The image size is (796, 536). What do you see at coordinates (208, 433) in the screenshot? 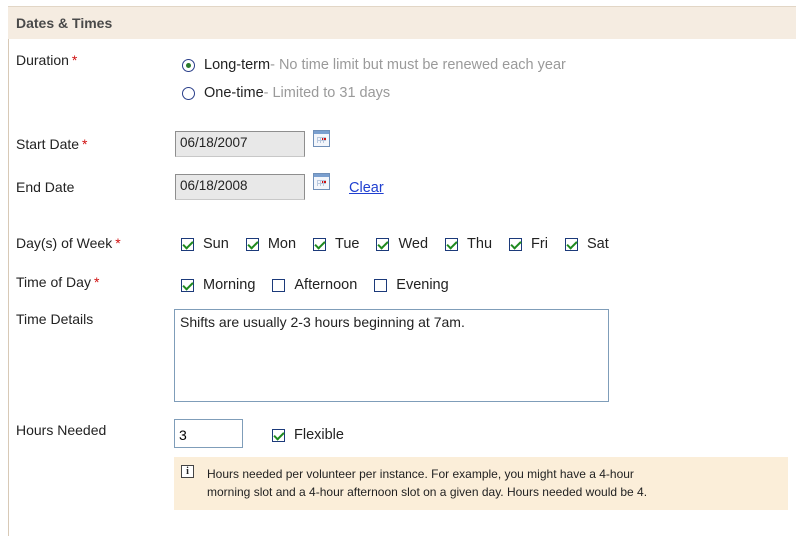
I see `hours-needed-input` at bounding box center [208, 433].